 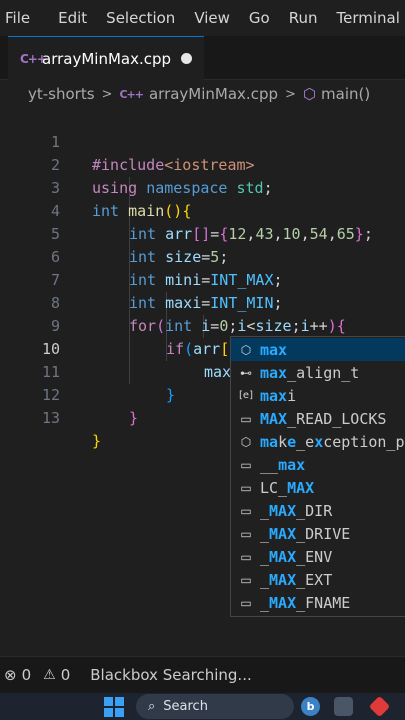 What do you see at coordinates (61, 94) in the screenshot?
I see `breadcrumb-folder: yt-shorts` at bounding box center [61, 94].